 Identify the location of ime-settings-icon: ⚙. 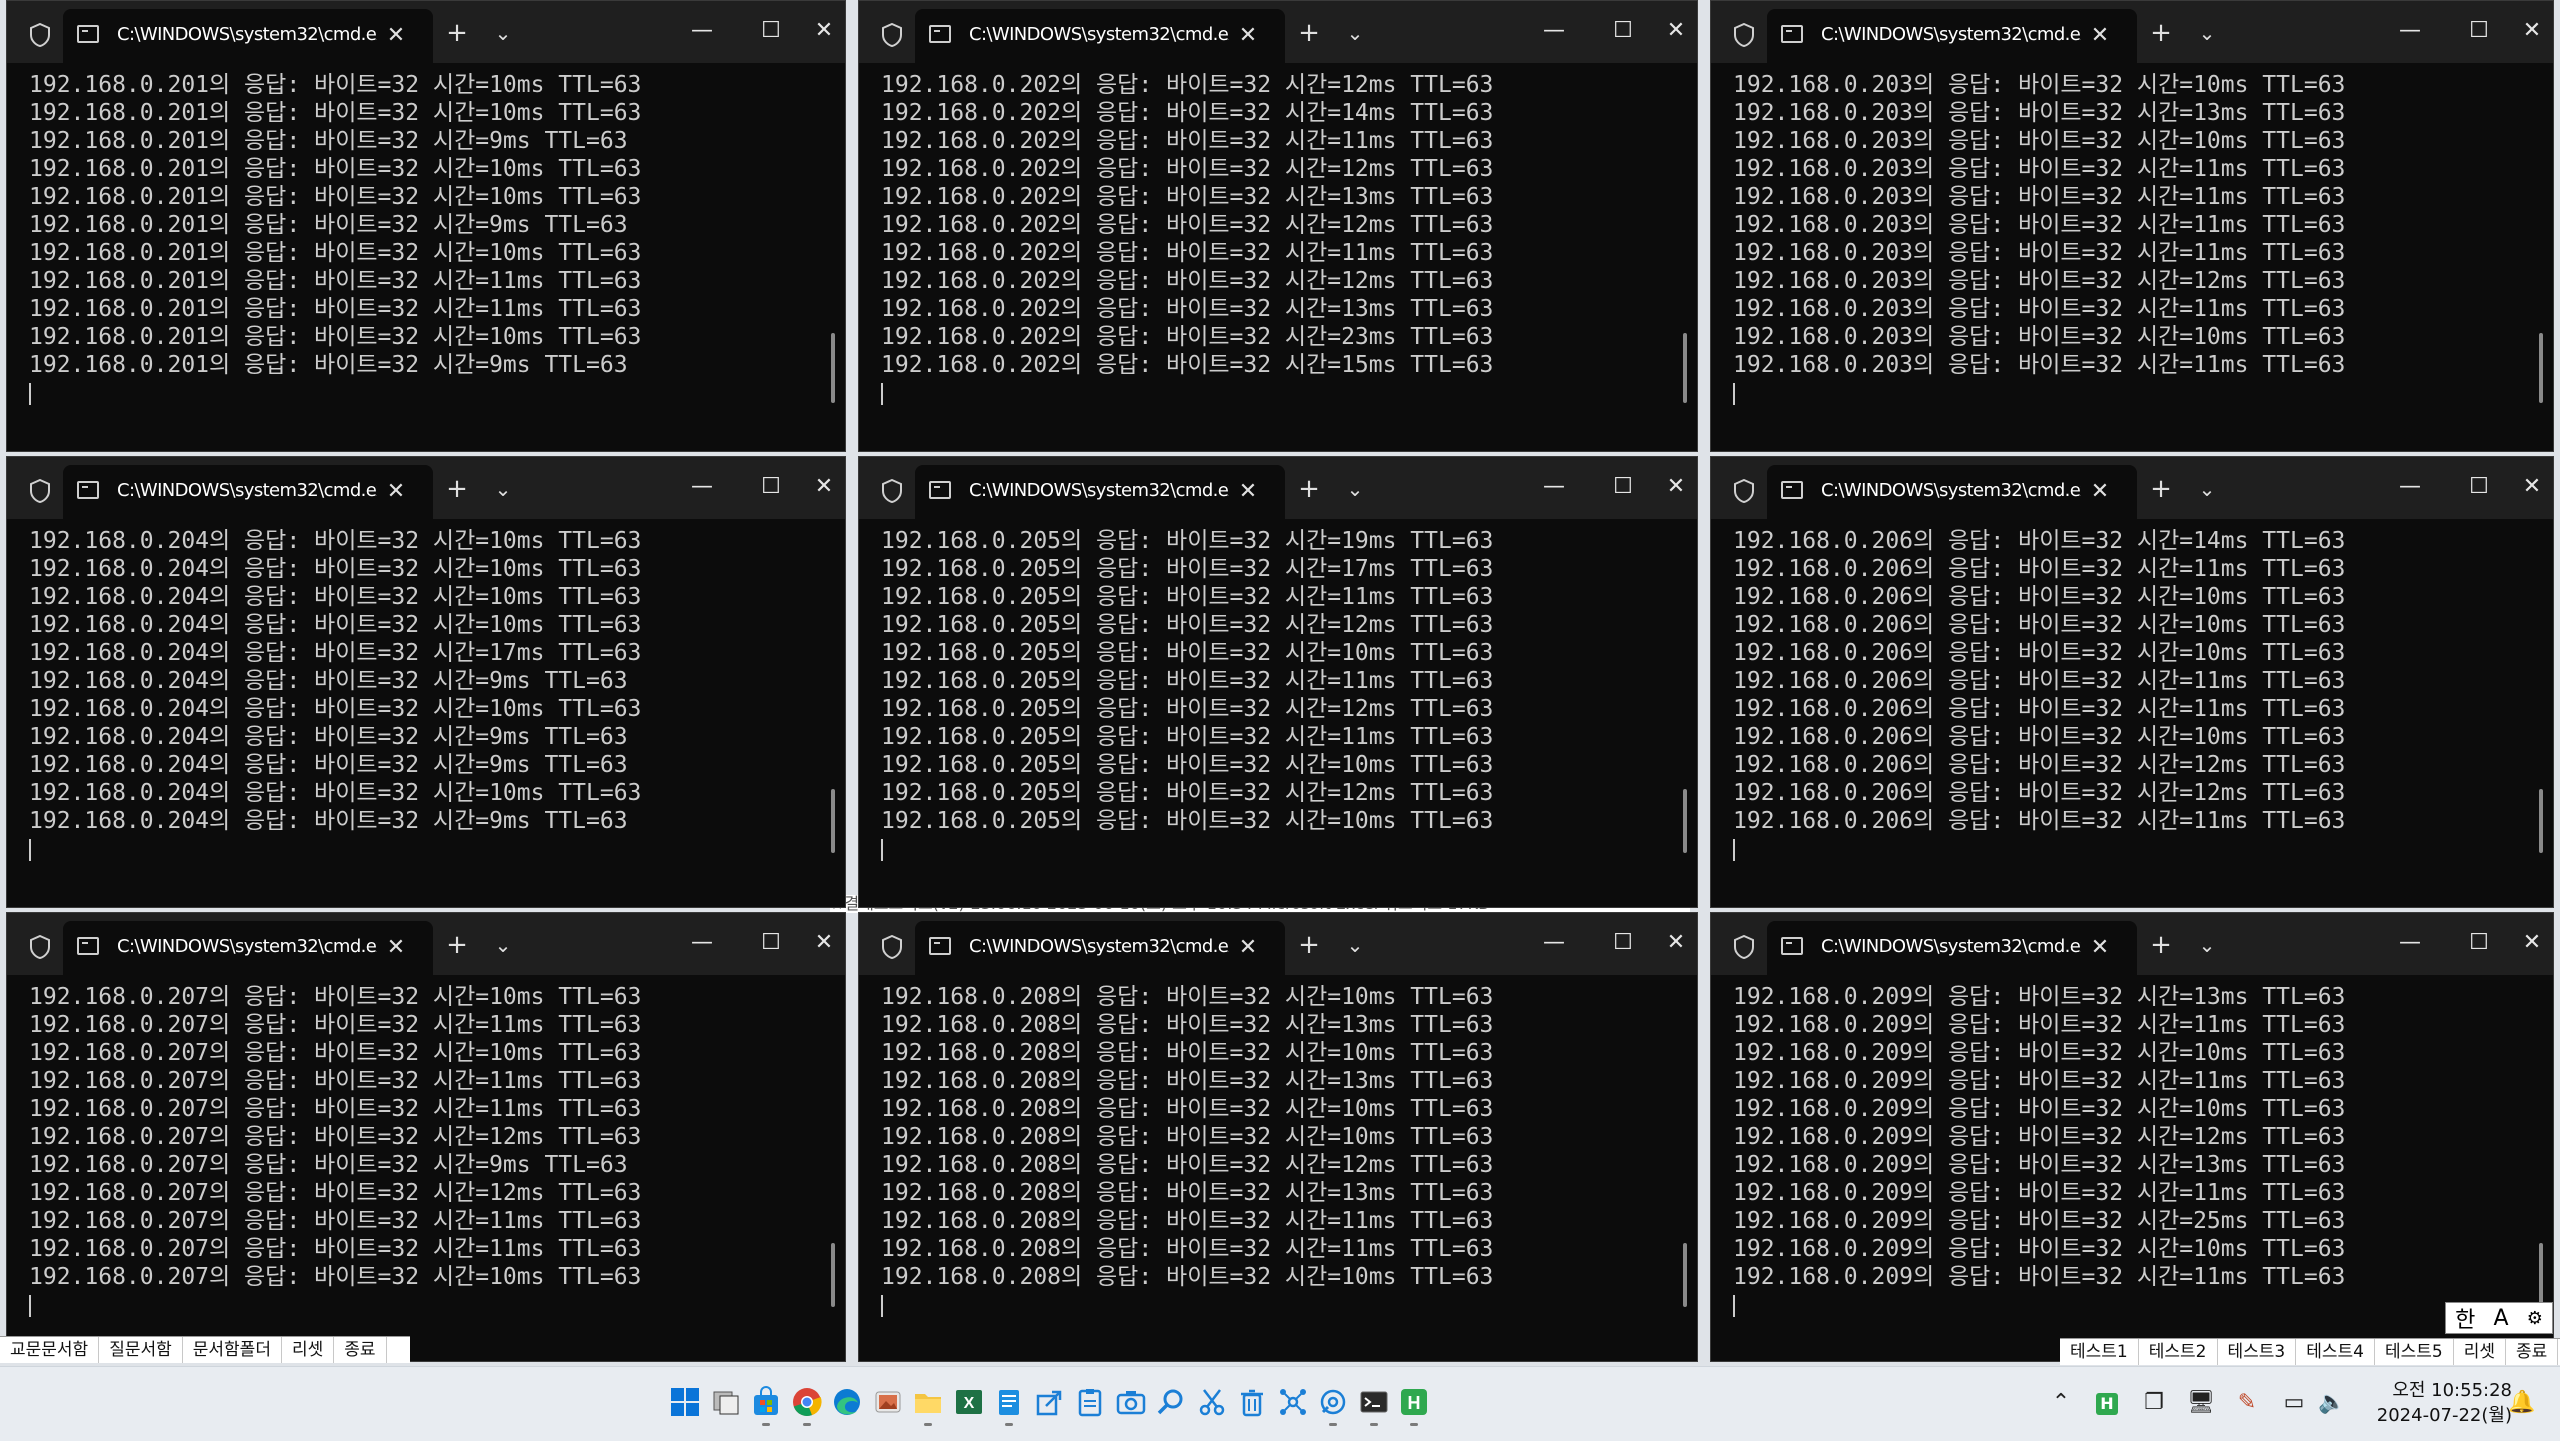
(2535, 1318).